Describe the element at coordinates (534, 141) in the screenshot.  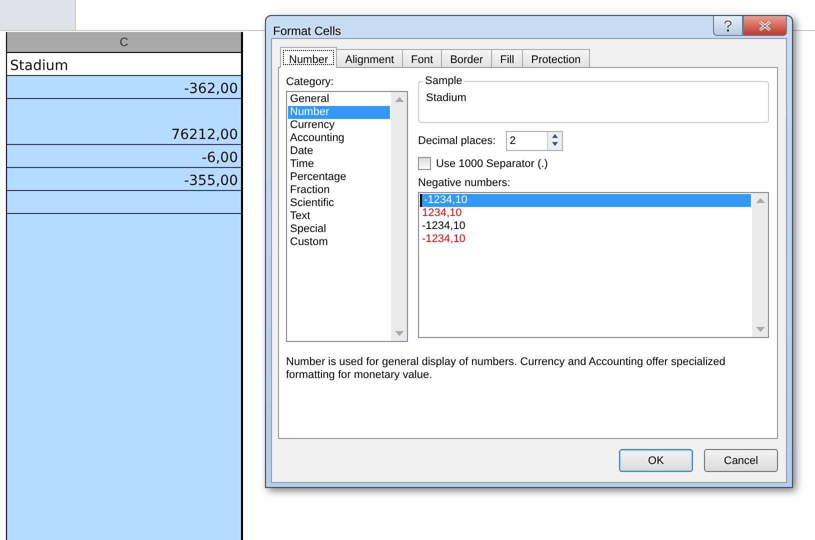
I see `decimal-places-spinner: 2` at that location.